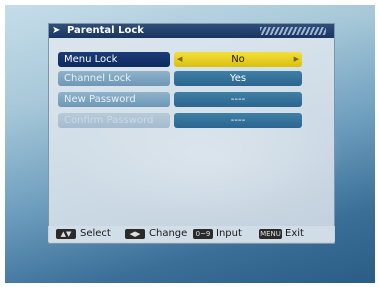 The width and height of the screenshot is (379, 287). I want to click on menu-row-channel-lock: Channel Lock Yes, so click(194, 78).